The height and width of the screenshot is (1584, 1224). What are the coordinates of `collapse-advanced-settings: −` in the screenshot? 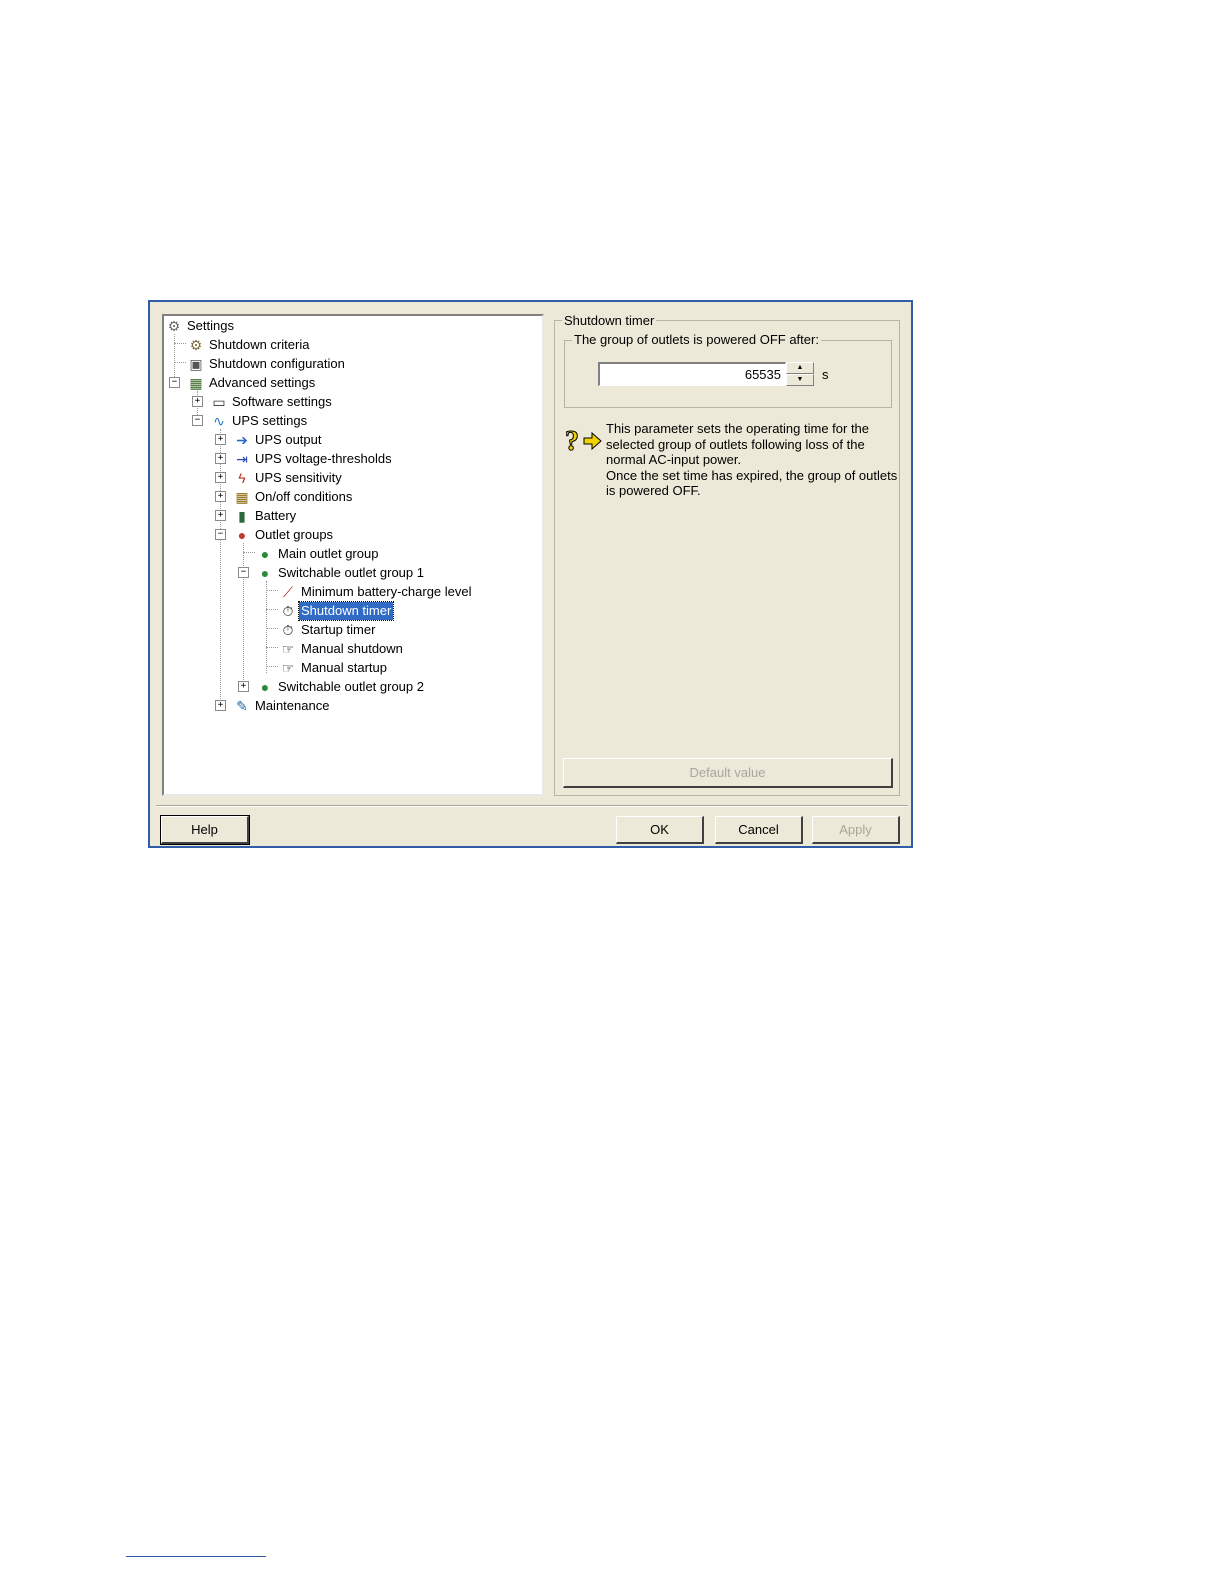 It's located at (174, 382).